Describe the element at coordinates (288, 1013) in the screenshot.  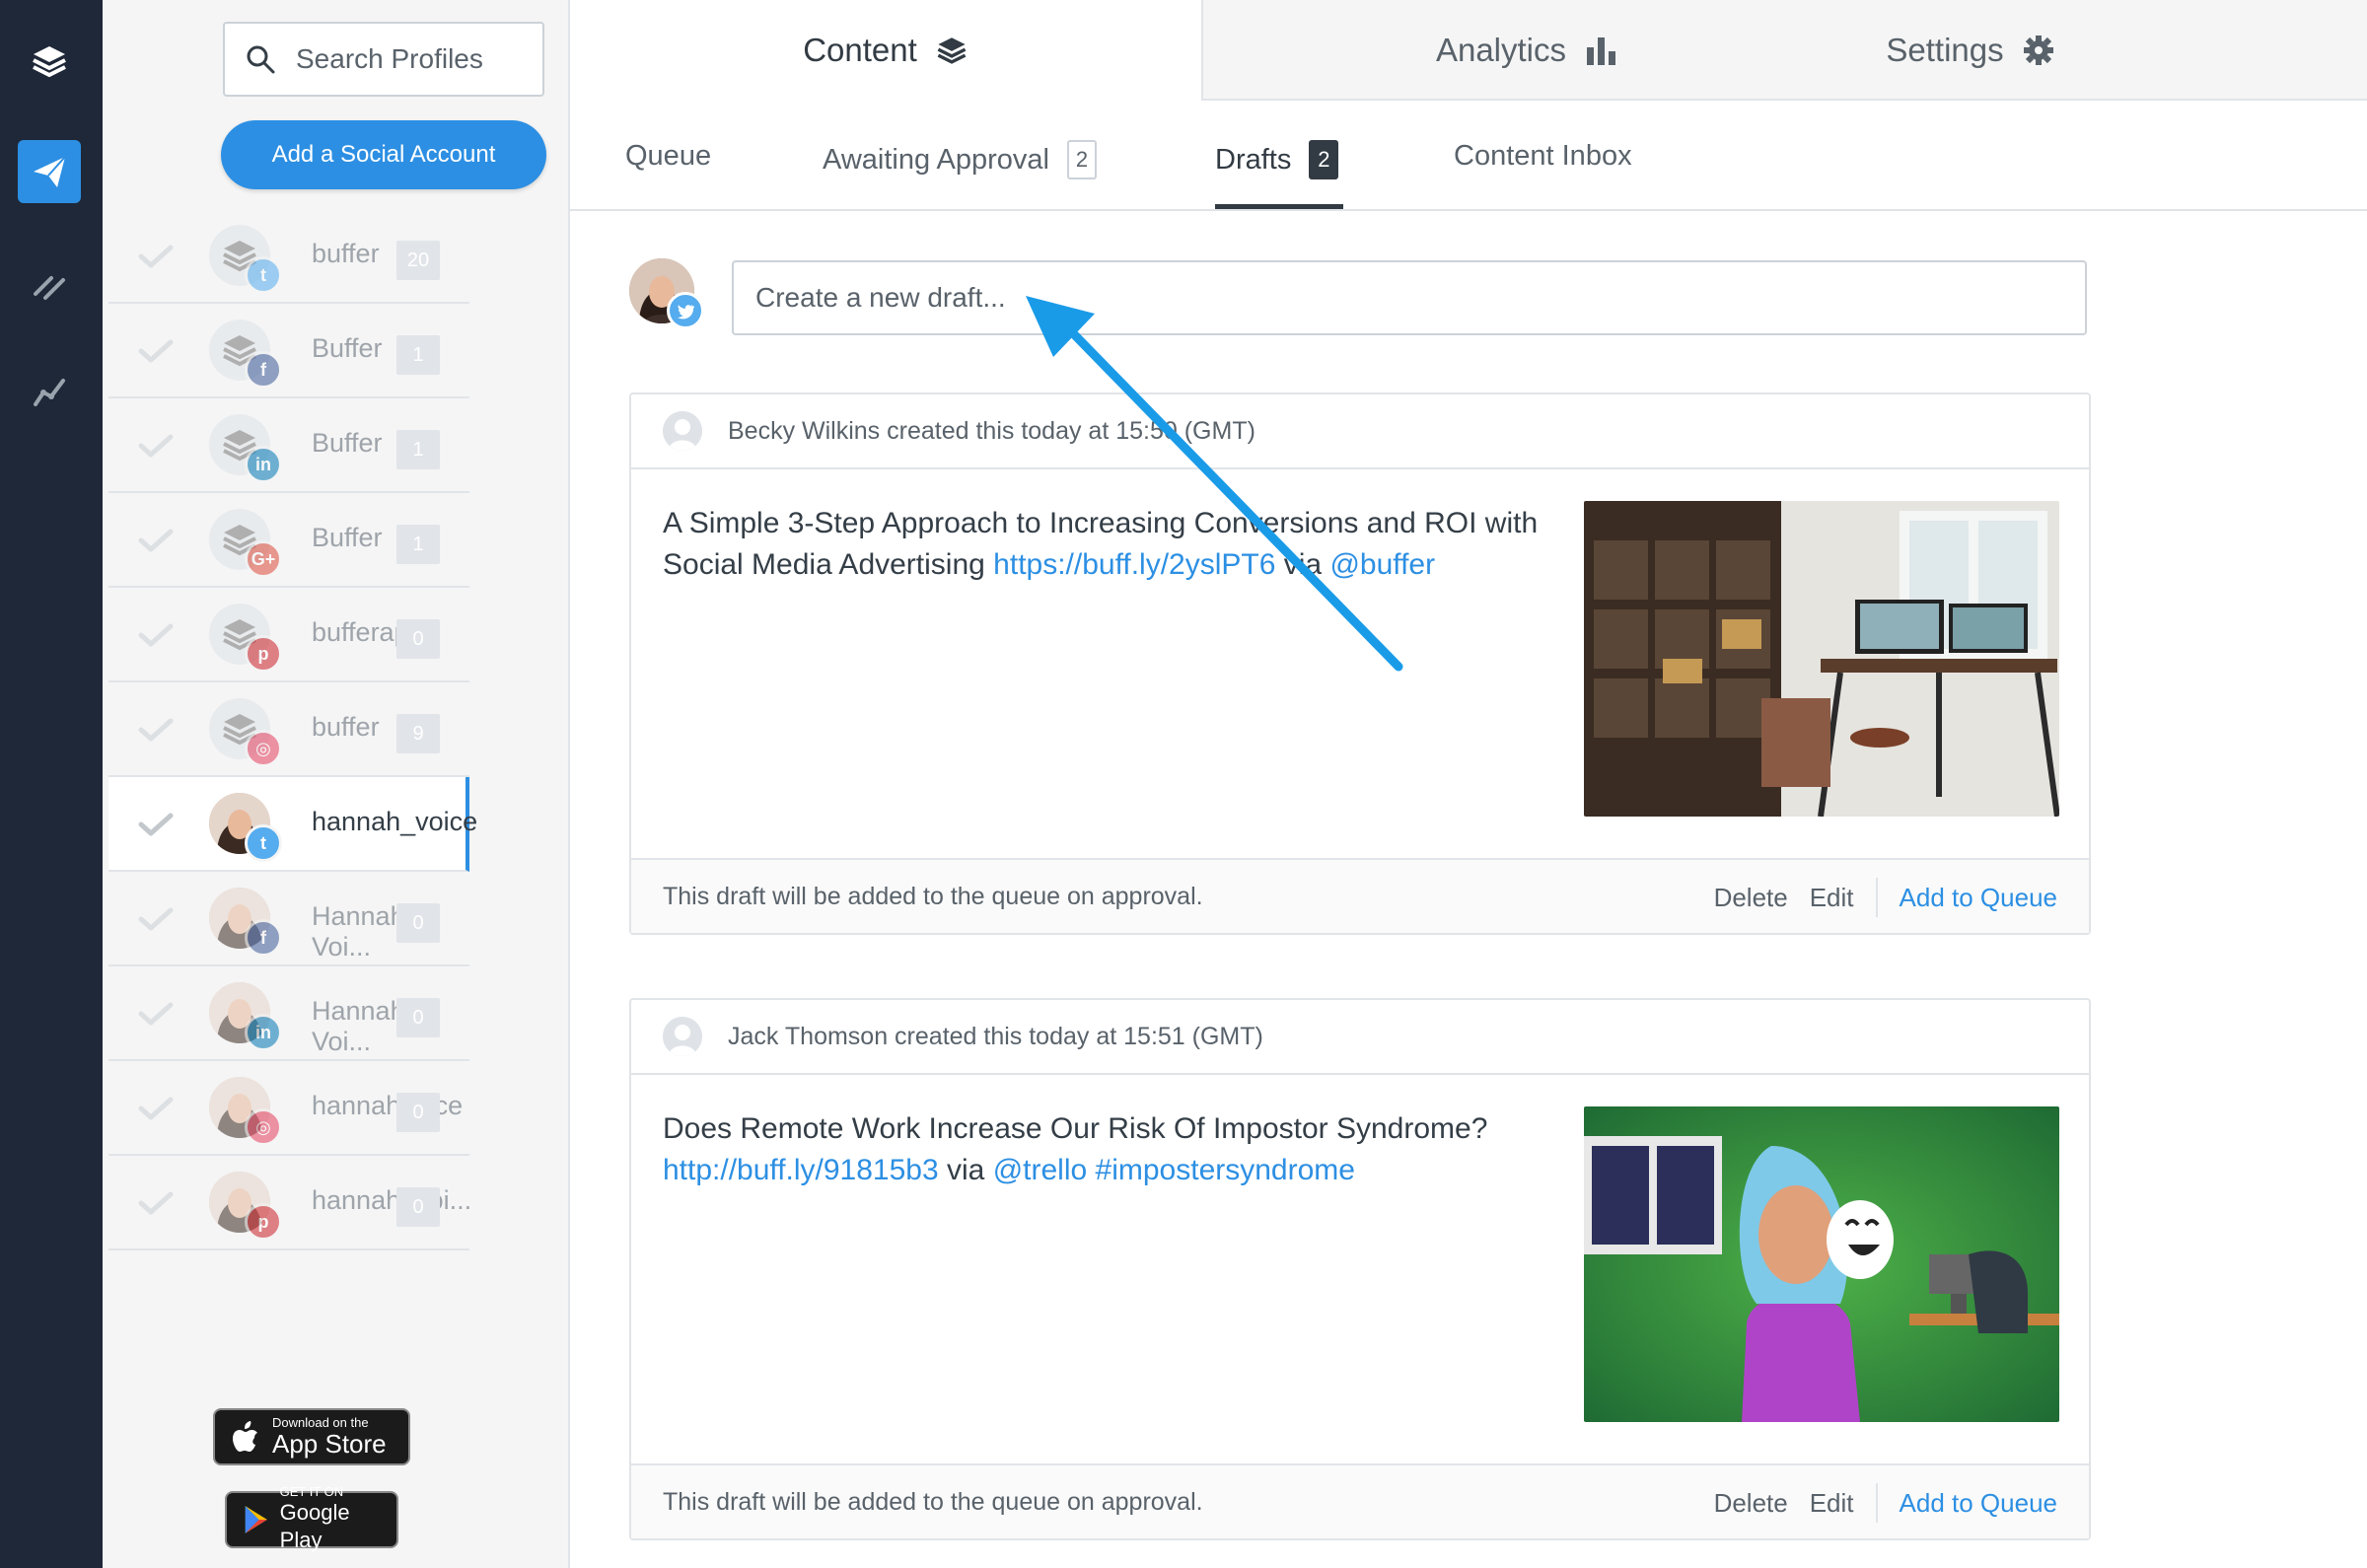
I see `profile-item: in Hannah Voi... 0` at that location.